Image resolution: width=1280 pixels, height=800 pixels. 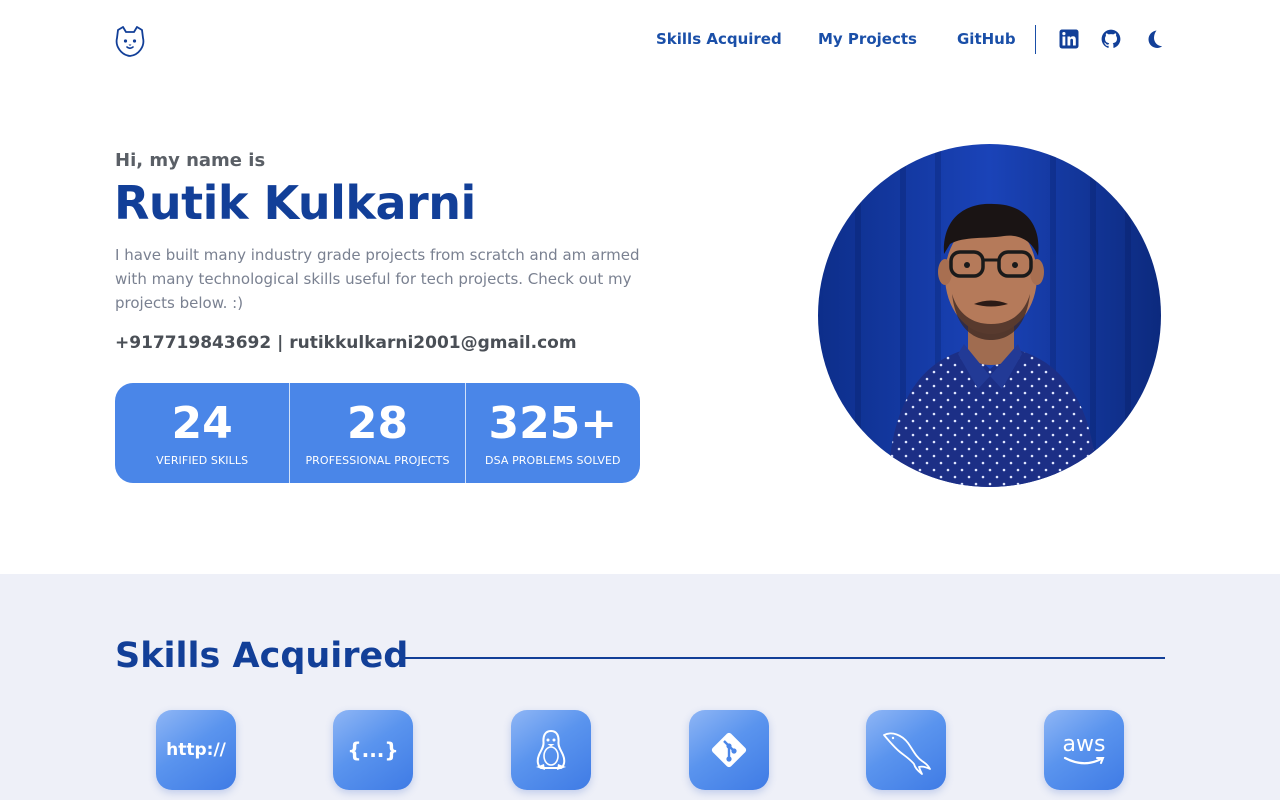 What do you see at coordinates (1069, 39) in the screenshot?
I see `linkedin-icon` at bounding box center [1069, 39].